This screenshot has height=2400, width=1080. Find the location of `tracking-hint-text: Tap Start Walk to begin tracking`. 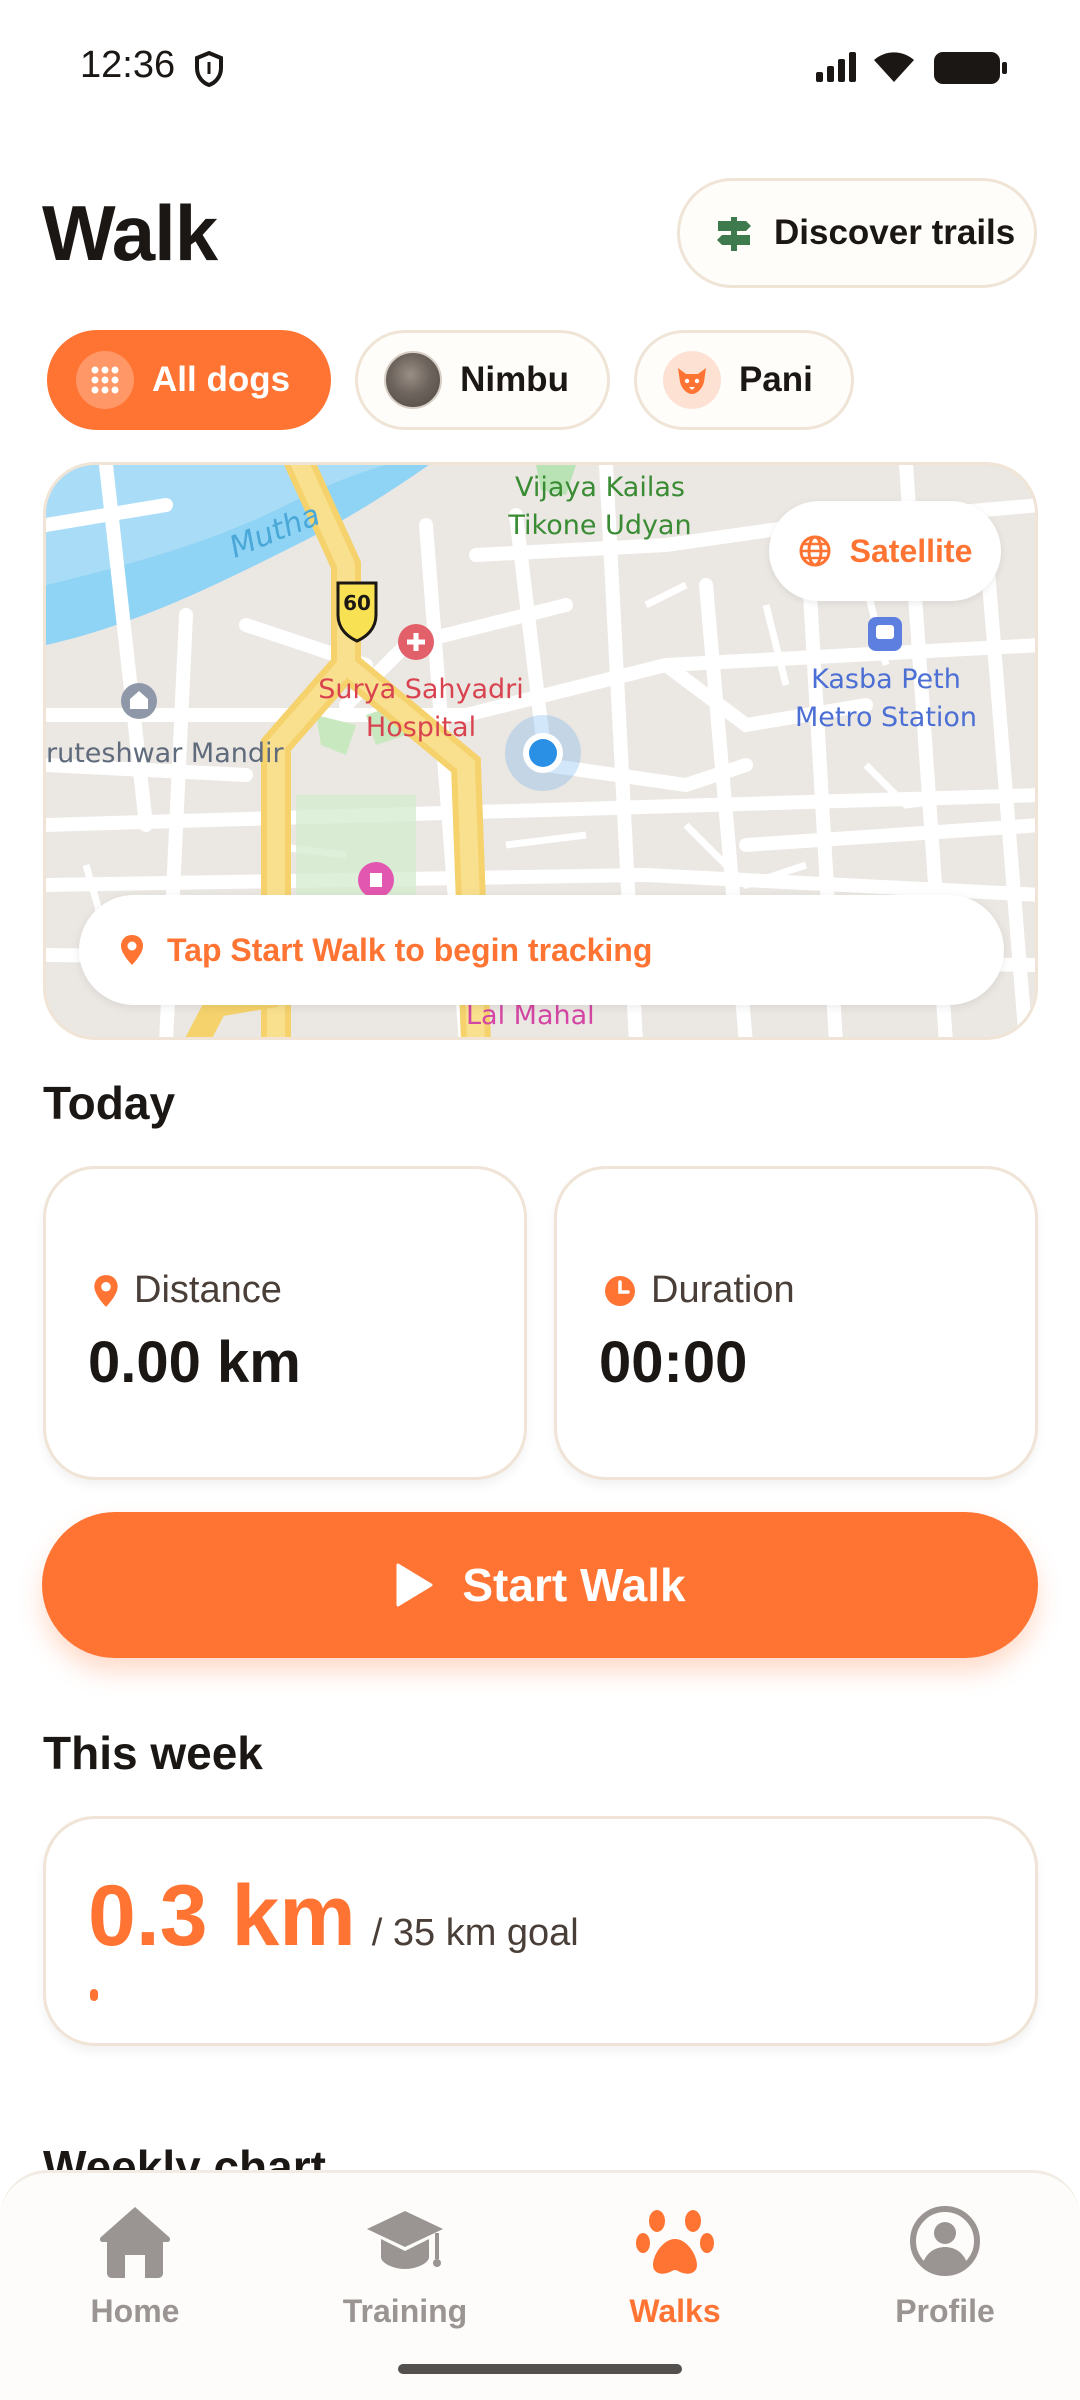

tracking-hint-text: Tap Start Walk to begin tracking is located at coordinates (410, 949).